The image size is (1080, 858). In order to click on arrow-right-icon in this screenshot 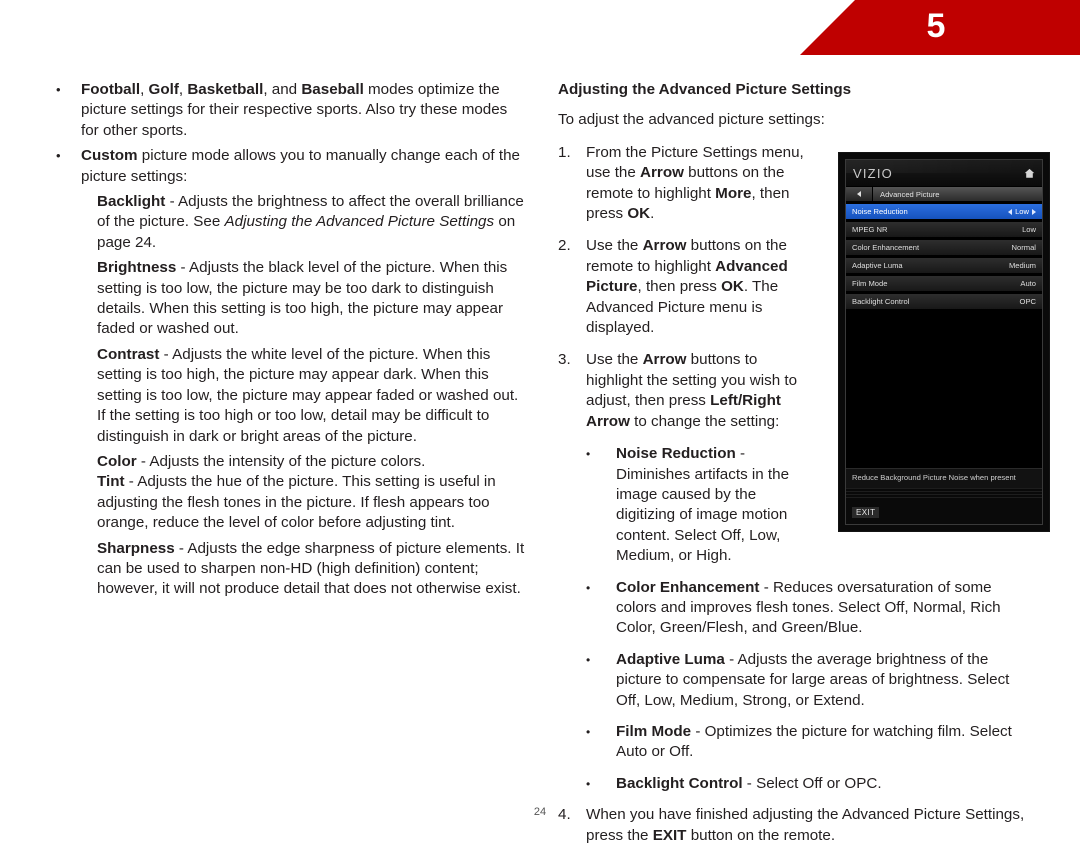, I will do `click(1034, 211)`.